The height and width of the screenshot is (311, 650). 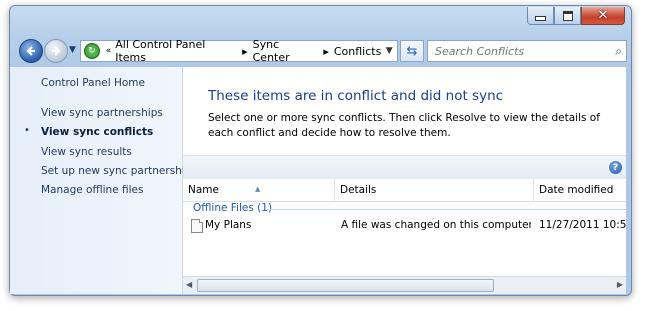 I want to click on sort-ascending-icon: ▲, so click(x=258, y=189).